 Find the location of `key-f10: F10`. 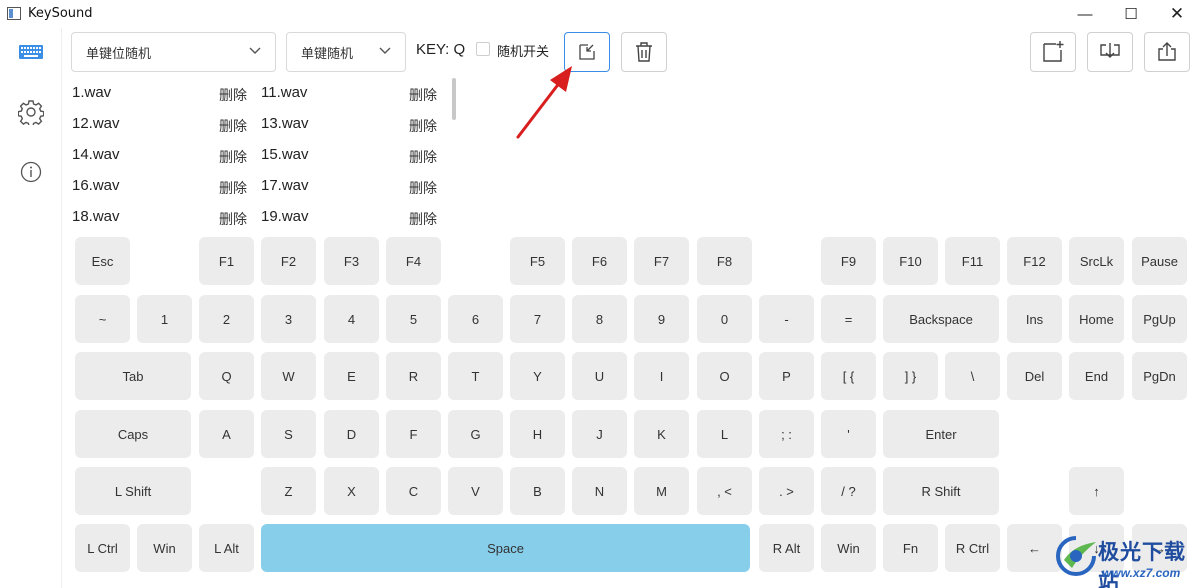

key-f10: F10 is located at coordinates (910, 261).